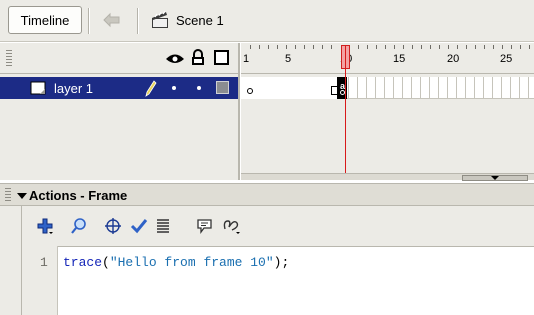 The width and height of the screenshot is (534, 315). Describe the element at coordinates (160, 19) in the screenshot. I see `scene-clapper-icon` at that location.